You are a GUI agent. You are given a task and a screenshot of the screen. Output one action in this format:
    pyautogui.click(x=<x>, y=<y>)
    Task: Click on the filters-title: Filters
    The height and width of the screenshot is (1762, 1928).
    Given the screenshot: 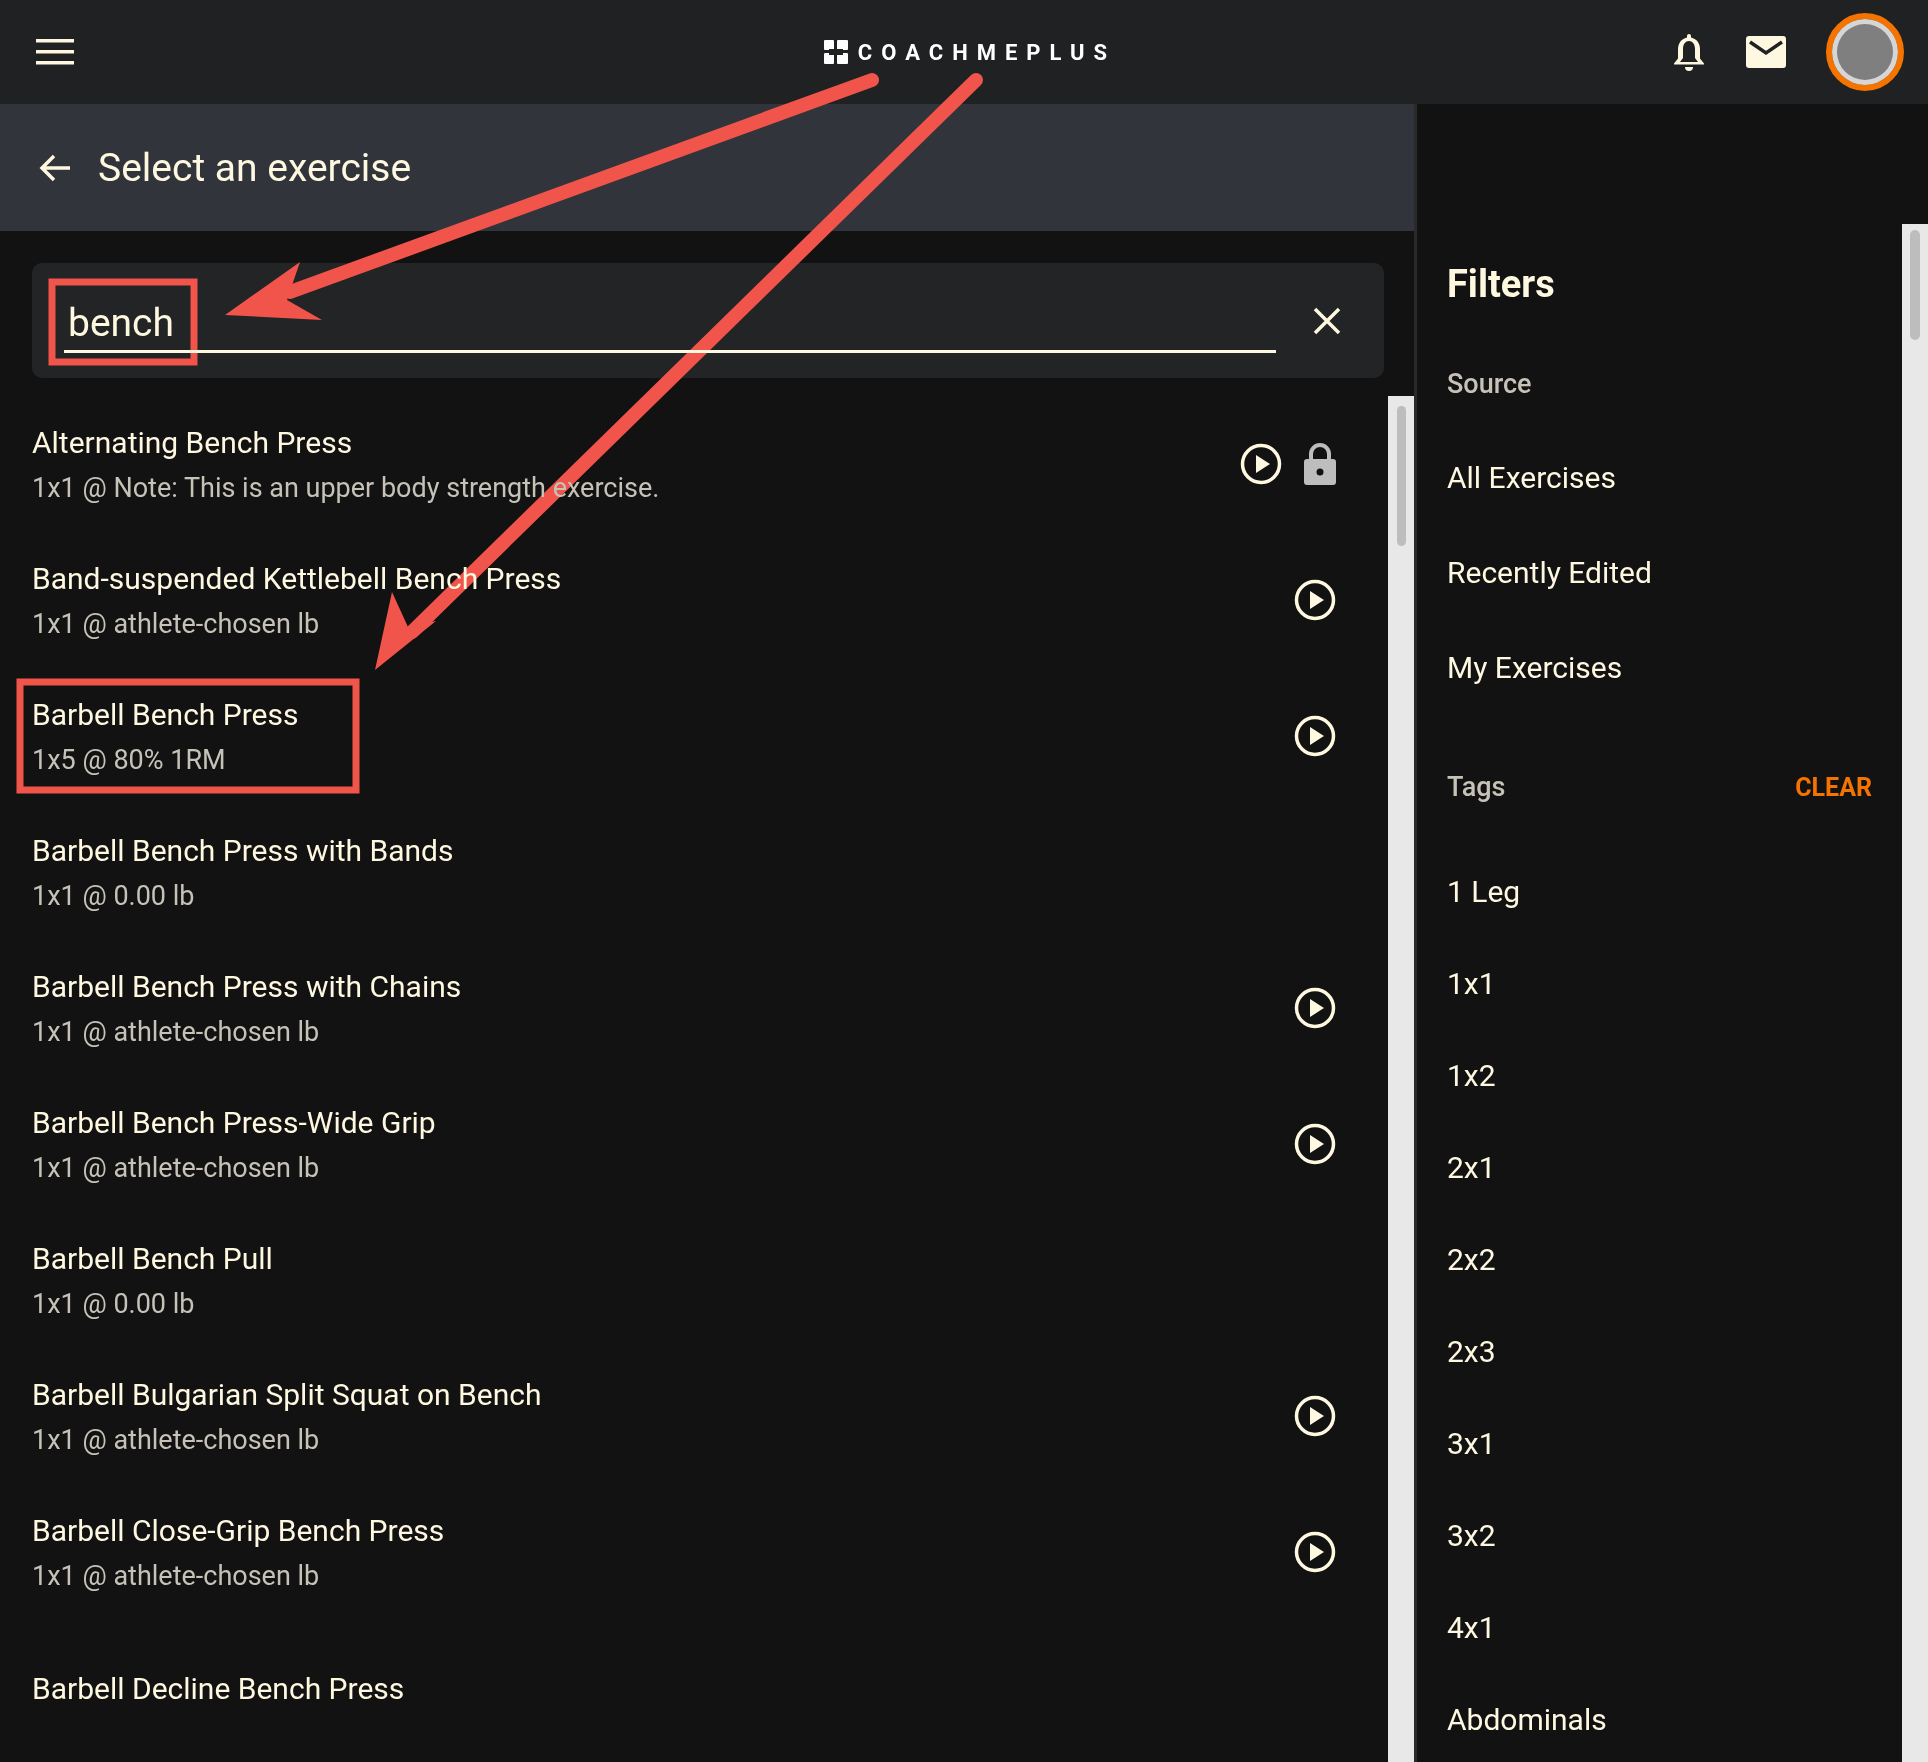 What is the action you would take?
    pyautogui.click(x=1501, y=284)
    